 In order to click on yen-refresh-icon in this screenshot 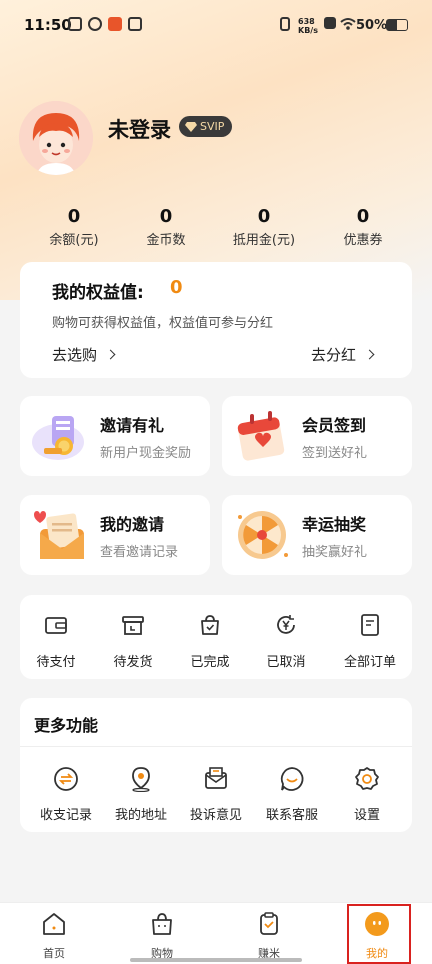, I will do `click(286, 624)`.